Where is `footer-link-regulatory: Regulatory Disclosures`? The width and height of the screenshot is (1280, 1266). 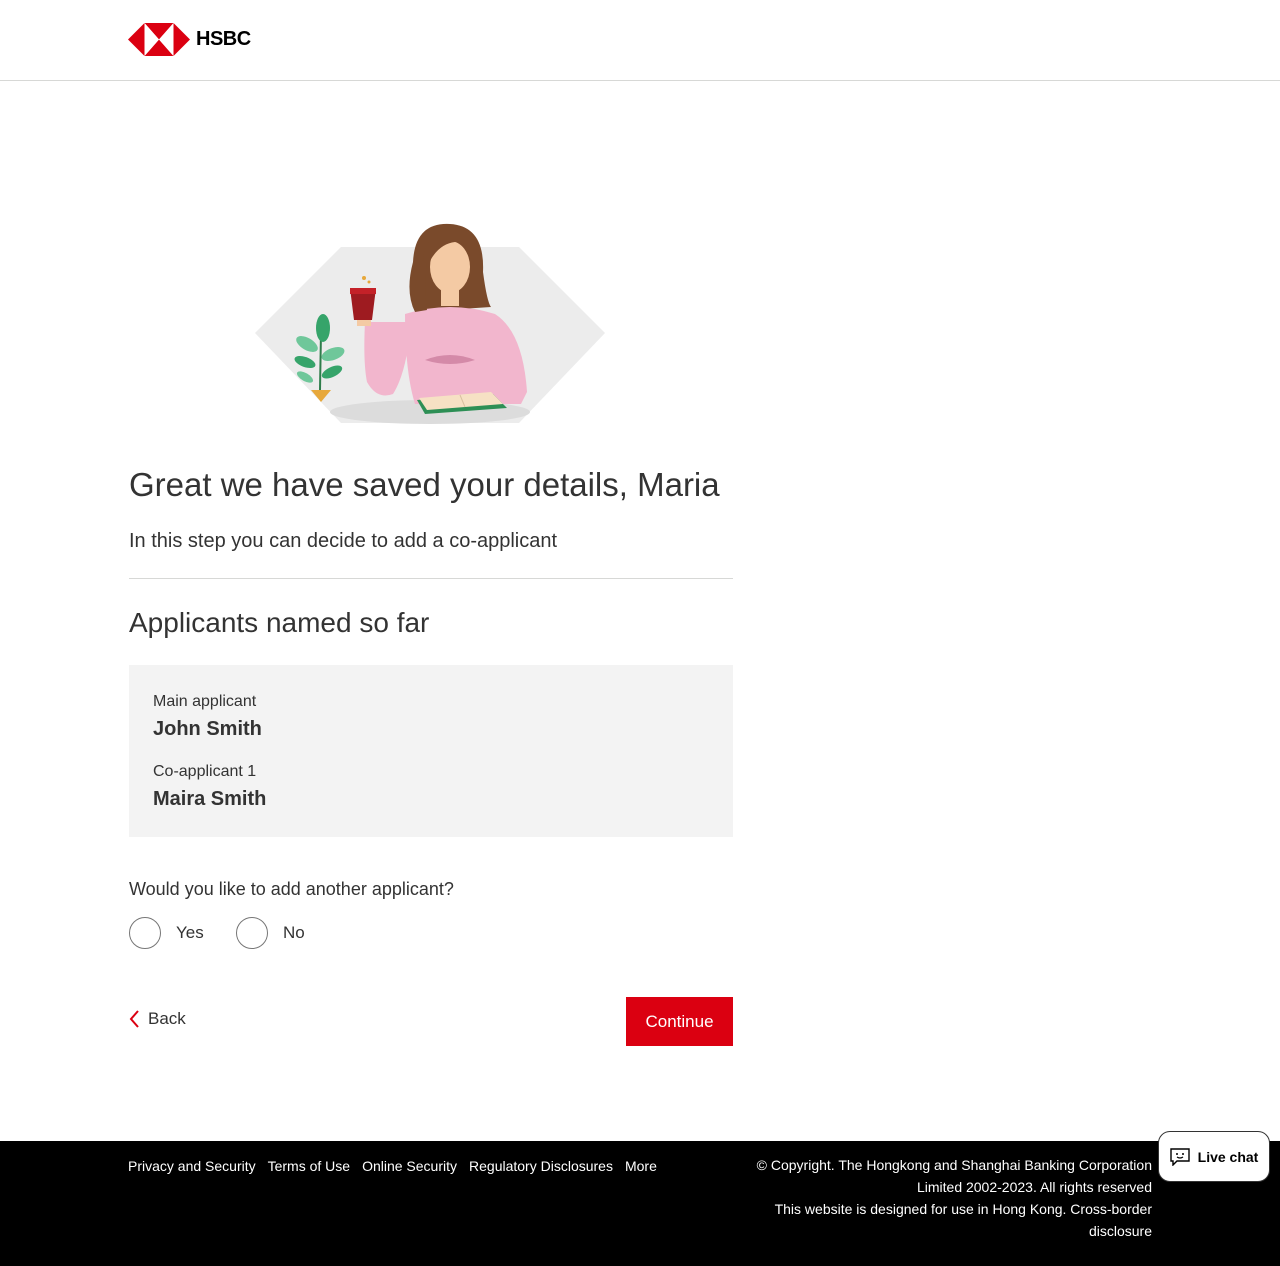 footer-link-regulatory: Regulatory Disclosures is located at coordinates (541, 1166).